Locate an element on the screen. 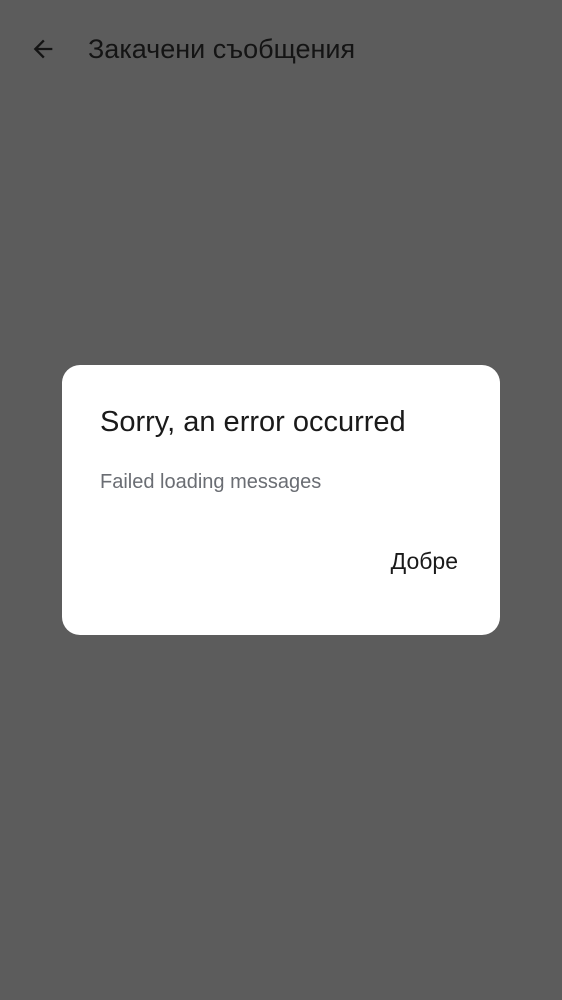  app-bar: Закачени съобщения is located at coordinates (281, 50).